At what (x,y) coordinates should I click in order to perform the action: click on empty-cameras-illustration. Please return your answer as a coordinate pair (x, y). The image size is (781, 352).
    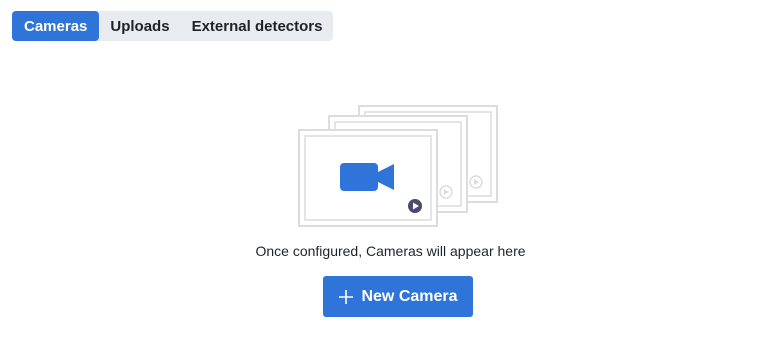
    Looking at the image, I should click on (398, 166).